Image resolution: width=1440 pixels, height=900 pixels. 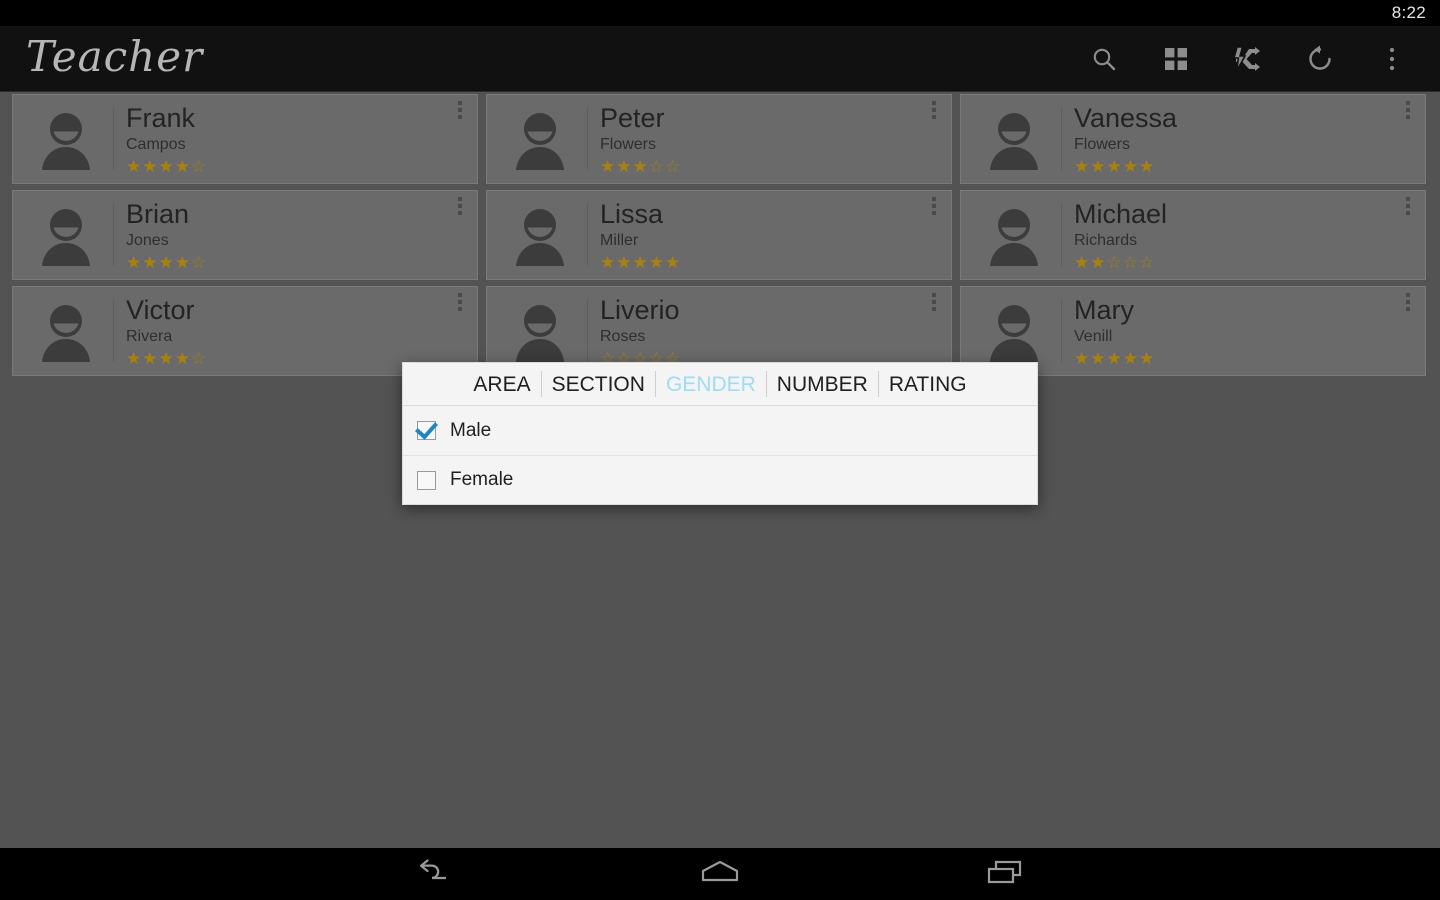 What do you see at coordinates (1392, 59) in the screenshot?
I see `overflow-menu-button` at bounding box center [1392, 59].